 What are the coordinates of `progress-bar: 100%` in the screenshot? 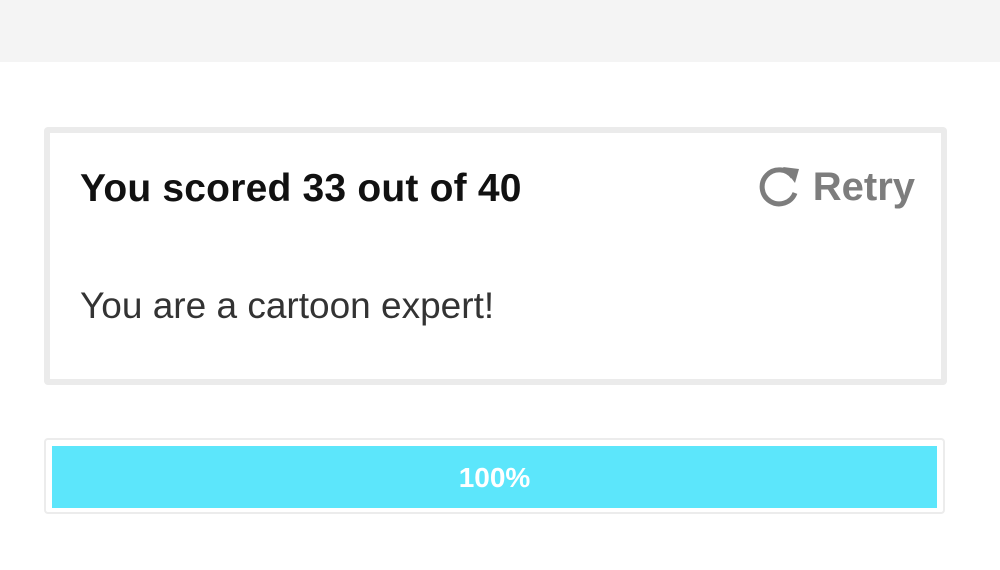 It's located at (494, 476).